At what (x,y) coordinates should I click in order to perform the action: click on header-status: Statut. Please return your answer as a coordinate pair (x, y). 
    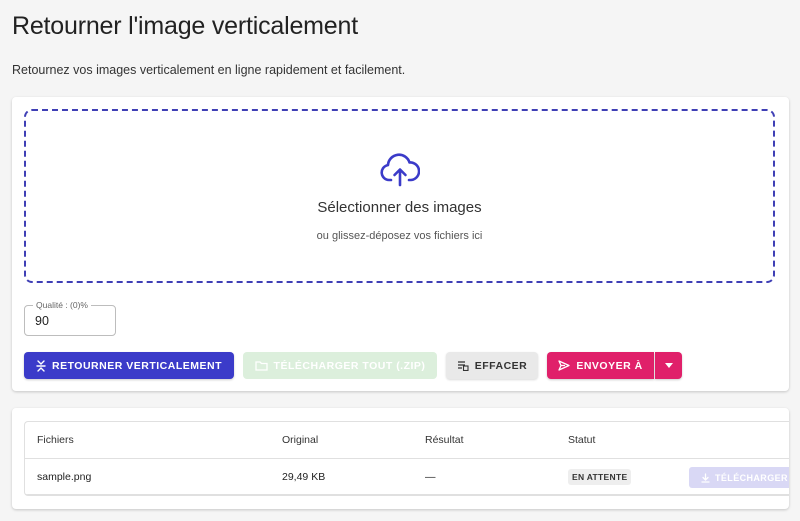
    Looking at the image, I should click on (582, 440).